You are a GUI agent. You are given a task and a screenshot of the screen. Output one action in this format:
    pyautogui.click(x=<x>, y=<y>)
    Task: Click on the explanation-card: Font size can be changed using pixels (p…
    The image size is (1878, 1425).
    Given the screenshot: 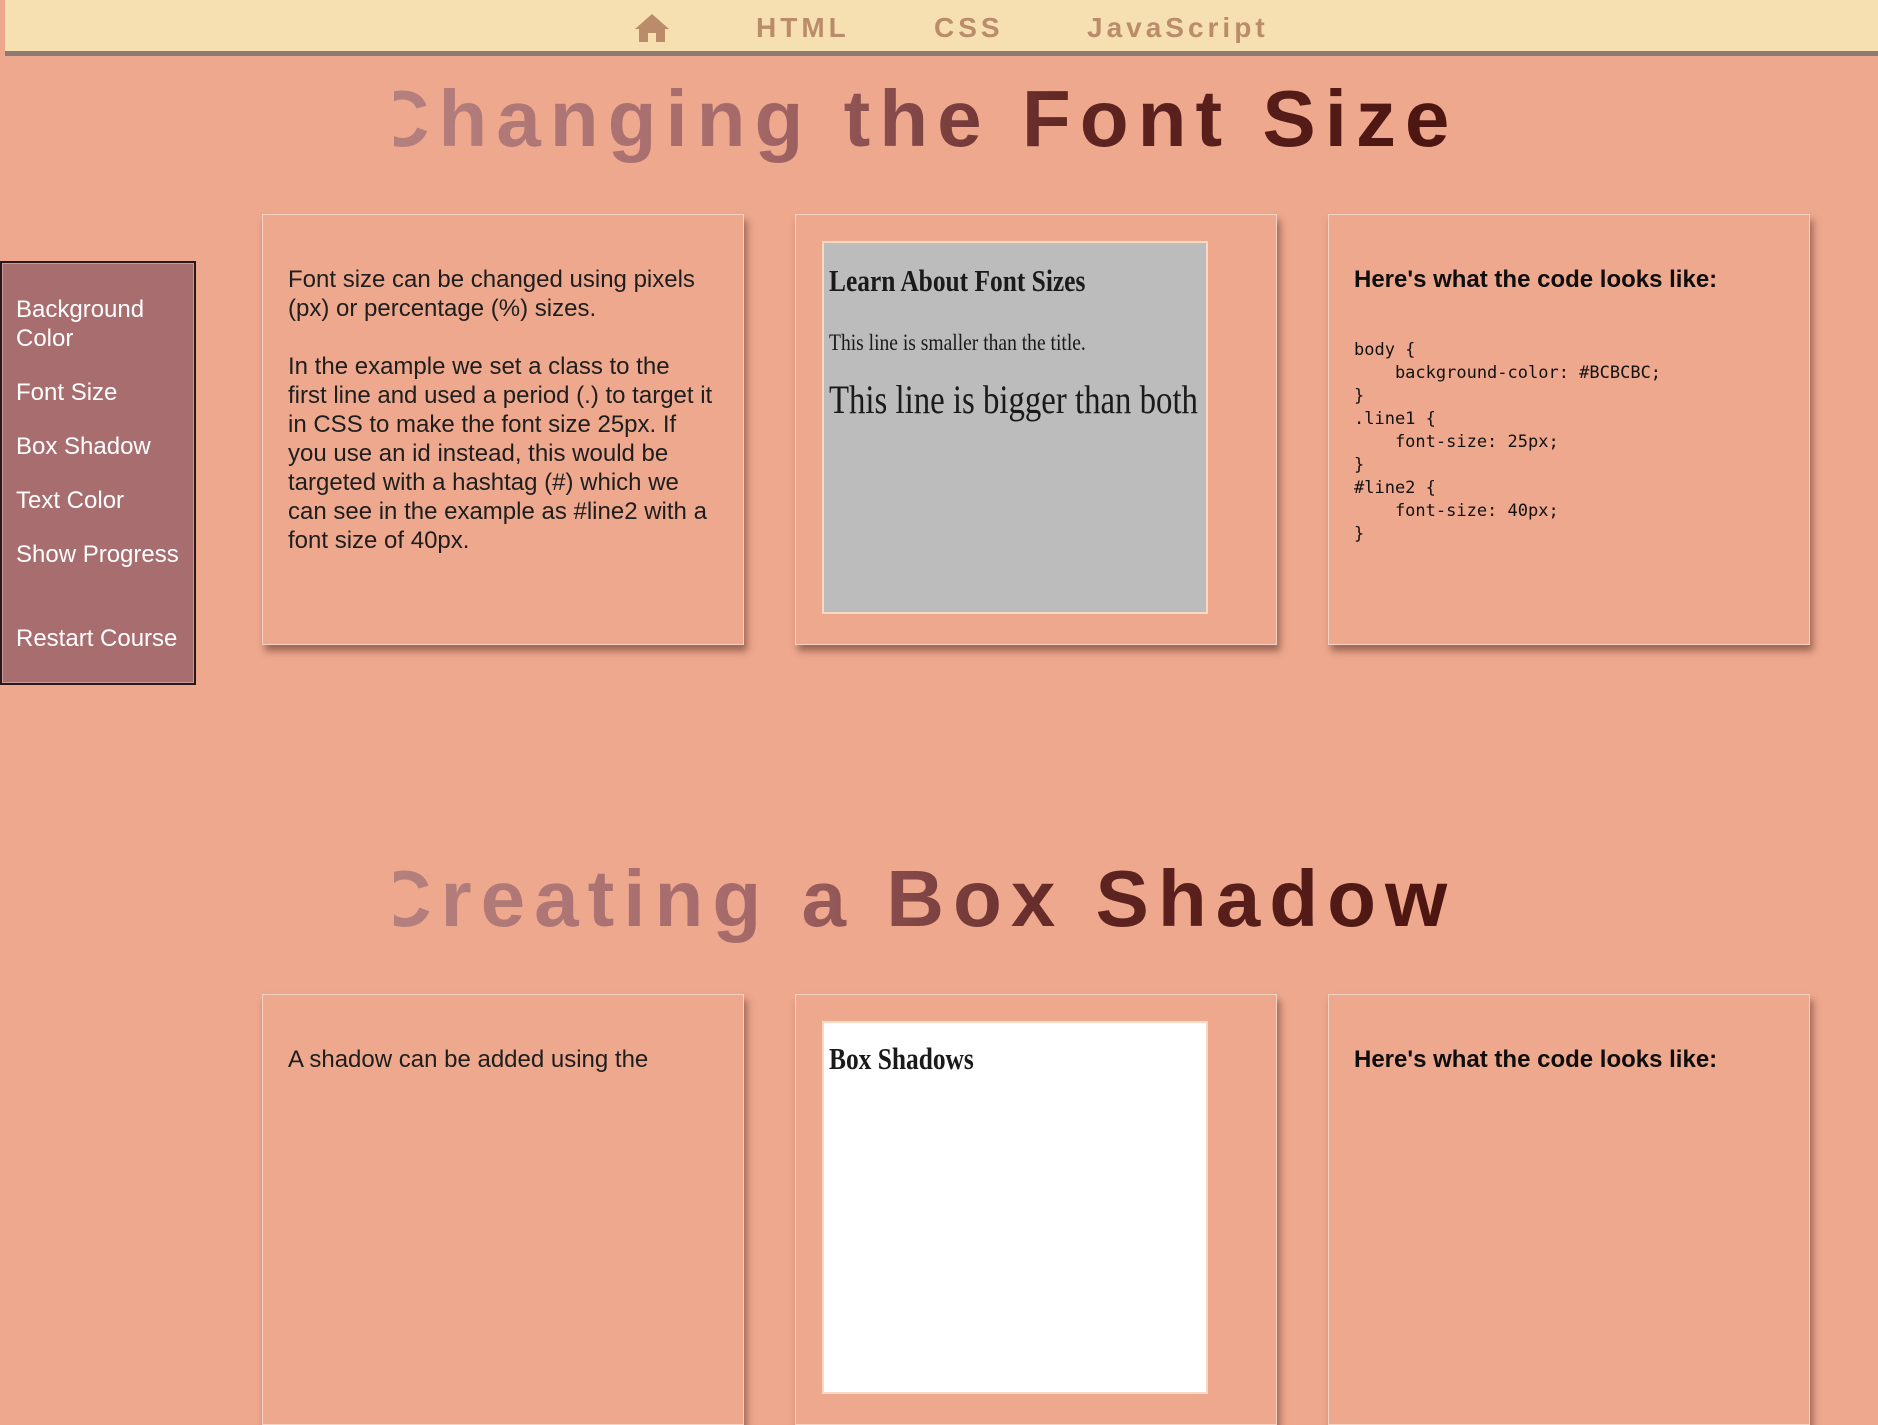 What is the action you would take?
    pyautogui.click(x=503, y=429)
    